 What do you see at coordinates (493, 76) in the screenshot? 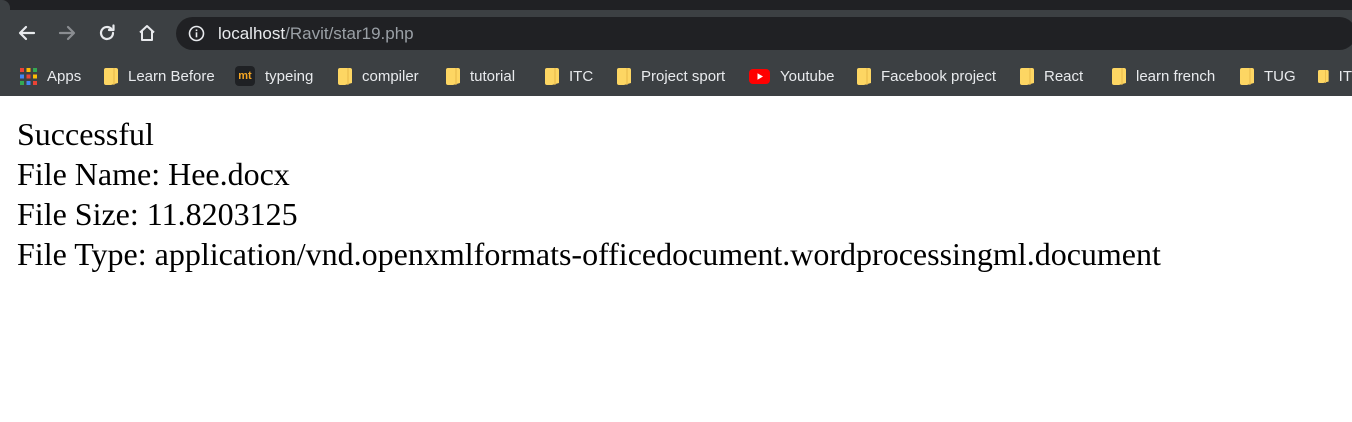
I see `bookmark-label: tutorial` at bounding box center [493, 76].